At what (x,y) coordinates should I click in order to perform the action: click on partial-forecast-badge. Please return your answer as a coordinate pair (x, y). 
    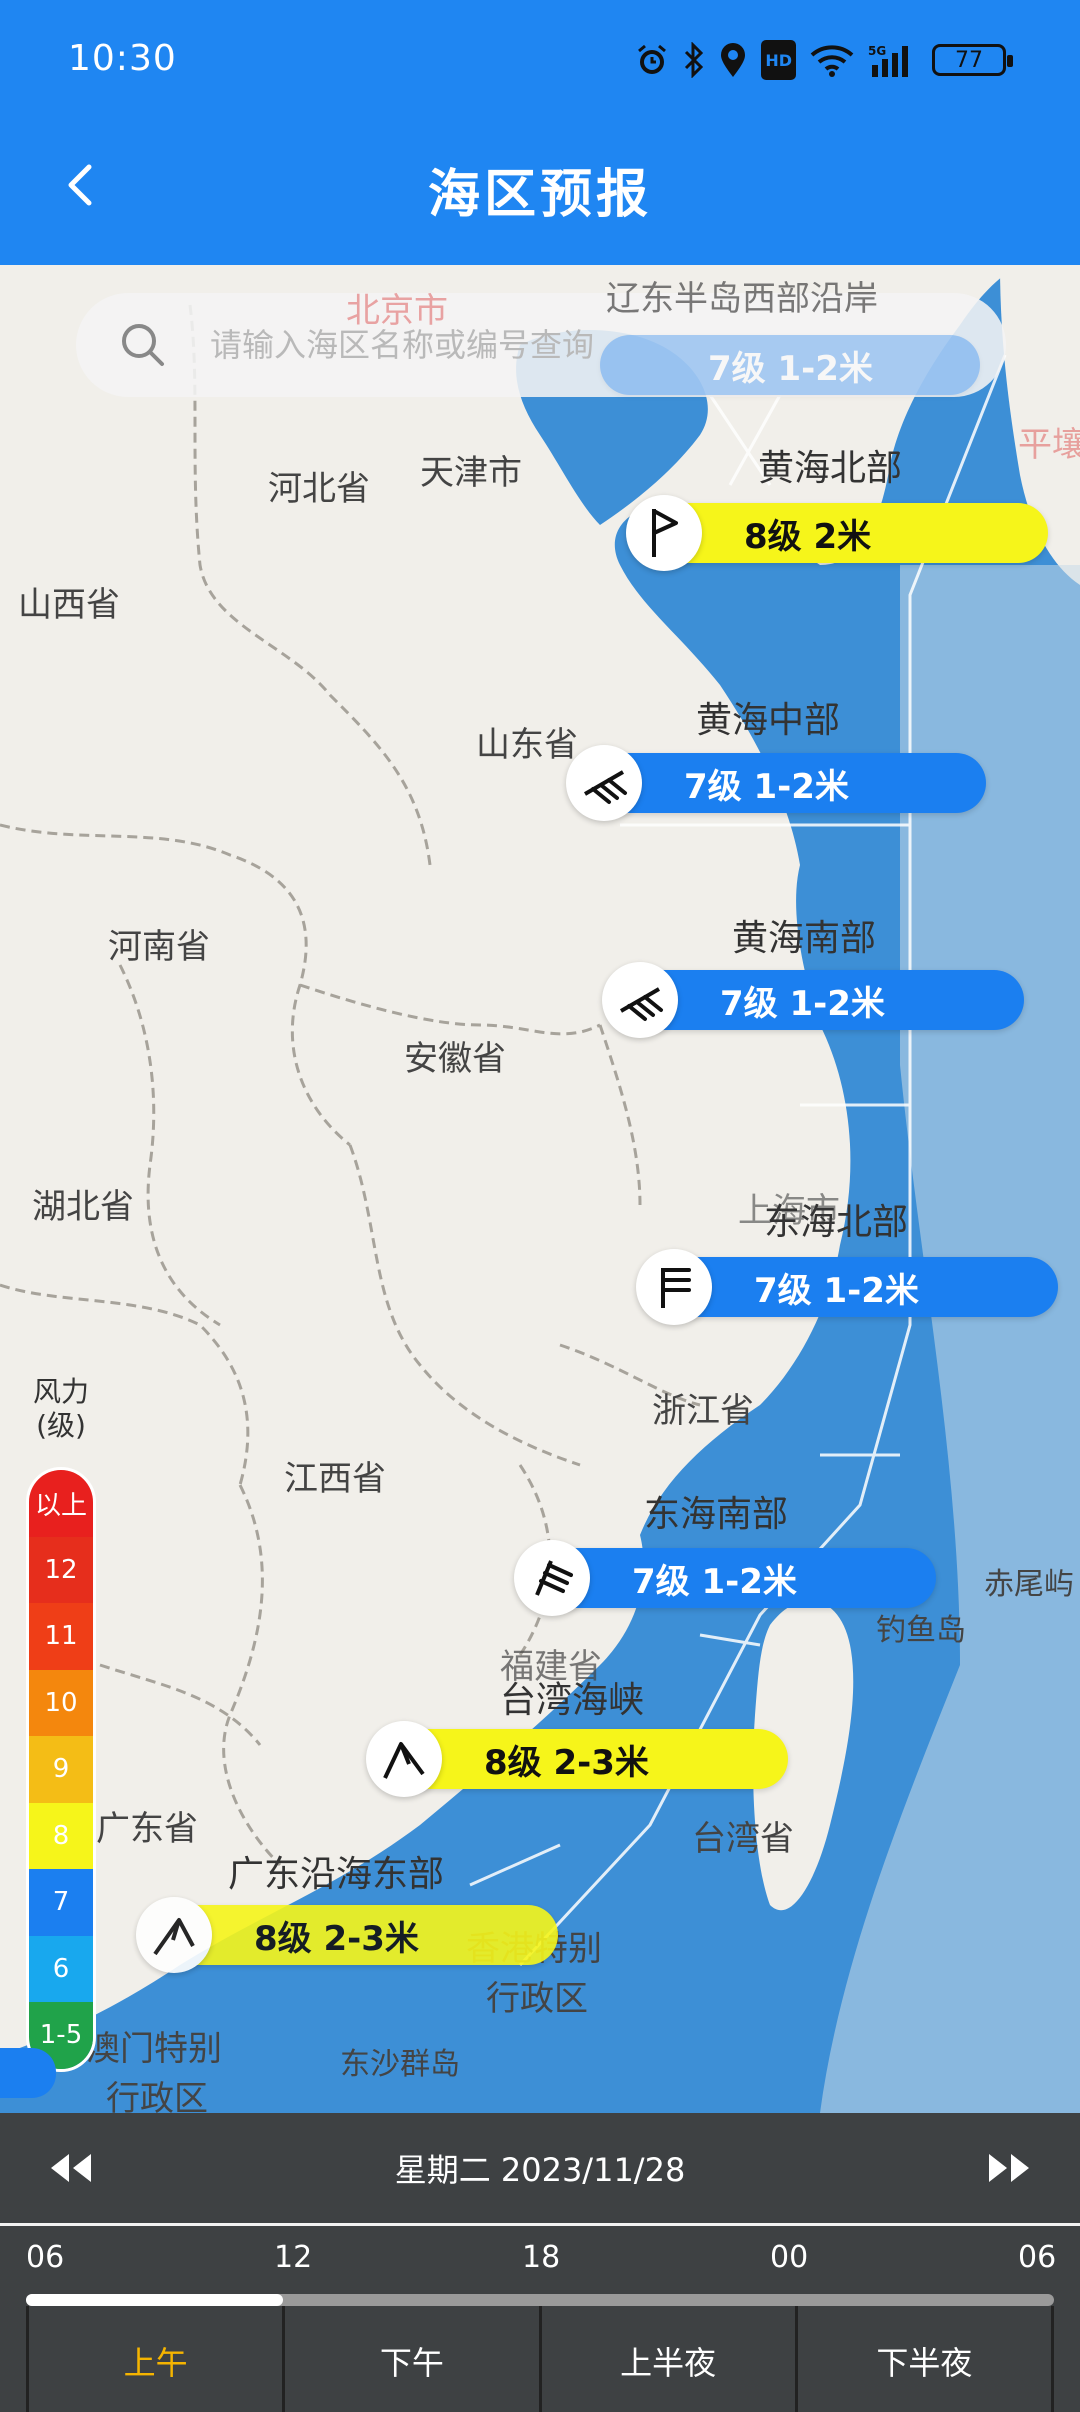
    Looking at the image, I should click on (28, 2073).